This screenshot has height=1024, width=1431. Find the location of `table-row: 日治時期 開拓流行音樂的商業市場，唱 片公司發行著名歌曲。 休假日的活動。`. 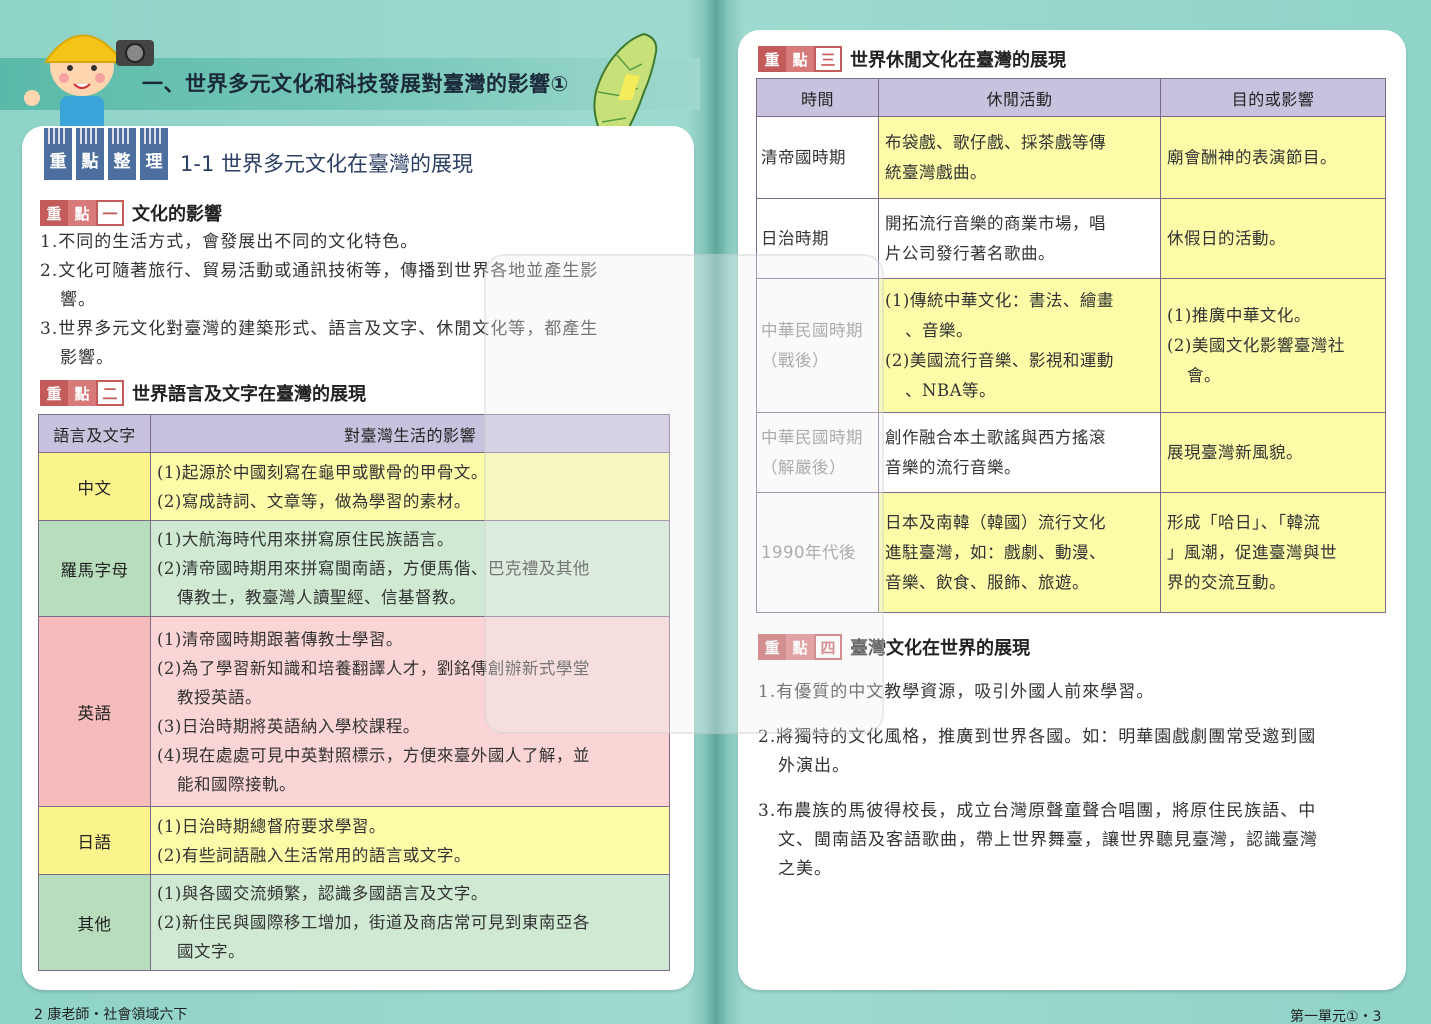

table-row: 日治時期 開拓流行音樂的商業市場，唱 片公司發行著名歌曲。 休假日的活動。 is located at coordinates (1071, 238).